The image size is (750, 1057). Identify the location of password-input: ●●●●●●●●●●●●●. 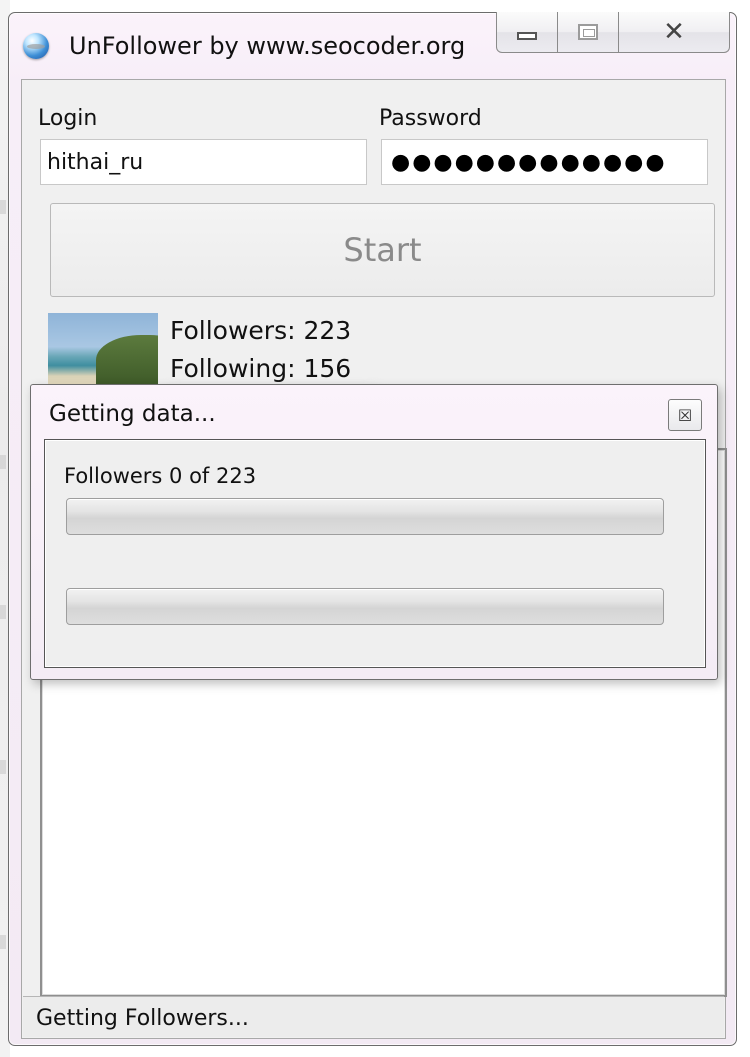
(544, 162).